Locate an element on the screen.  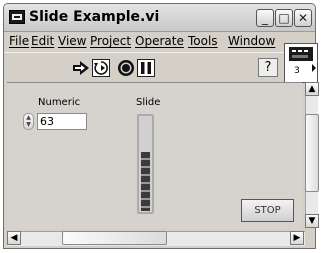
vertical-scrollbar: ▲ ▼ is located at coordinates (312, 155).